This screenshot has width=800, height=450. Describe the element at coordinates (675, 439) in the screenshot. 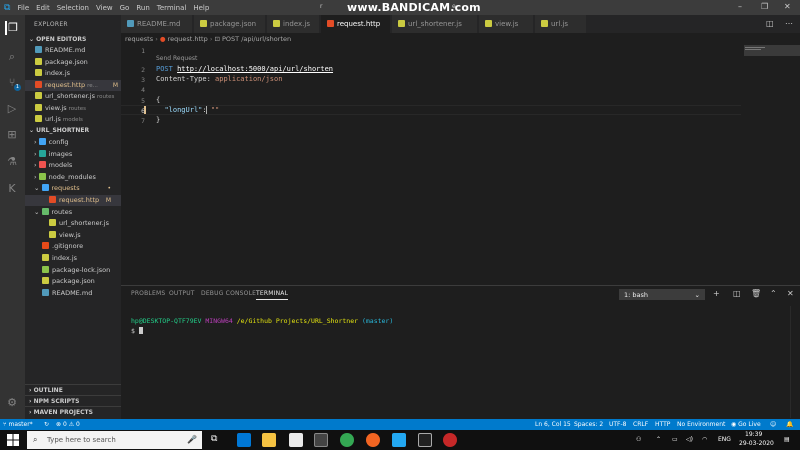

I see `network-icon: ▭` at that location.